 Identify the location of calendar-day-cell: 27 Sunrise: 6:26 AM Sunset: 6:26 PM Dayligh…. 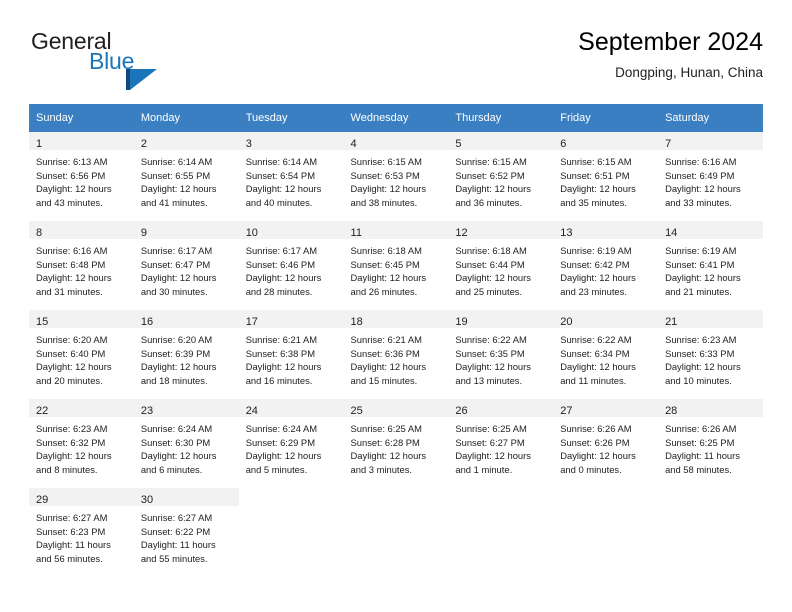
(606, 443).